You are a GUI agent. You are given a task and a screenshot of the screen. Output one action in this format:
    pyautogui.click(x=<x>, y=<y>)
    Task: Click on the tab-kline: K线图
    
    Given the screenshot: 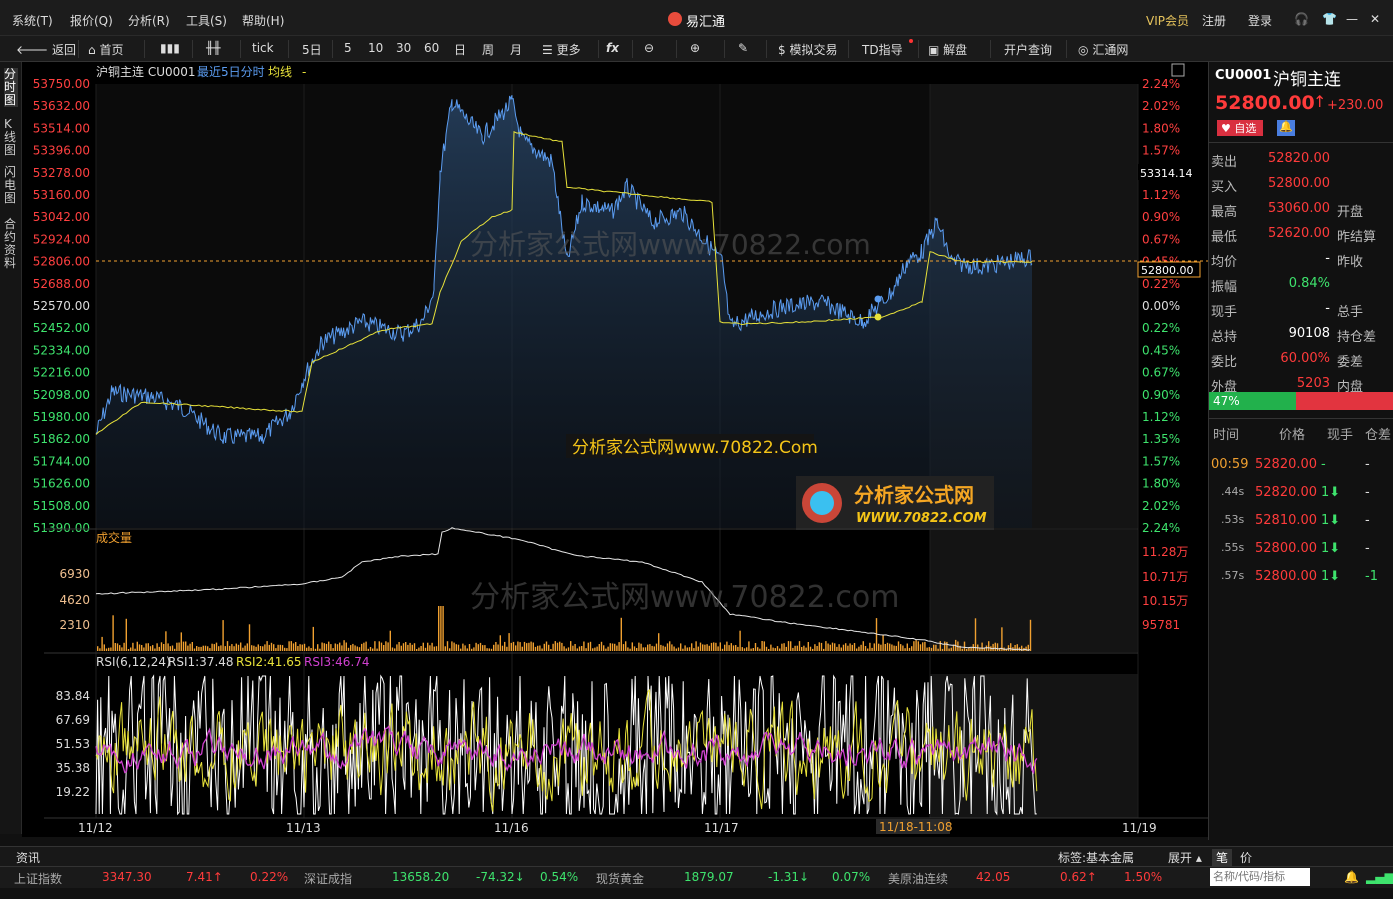 What is the action you would take?
    pyautogui.click(x=11, y=137)
    